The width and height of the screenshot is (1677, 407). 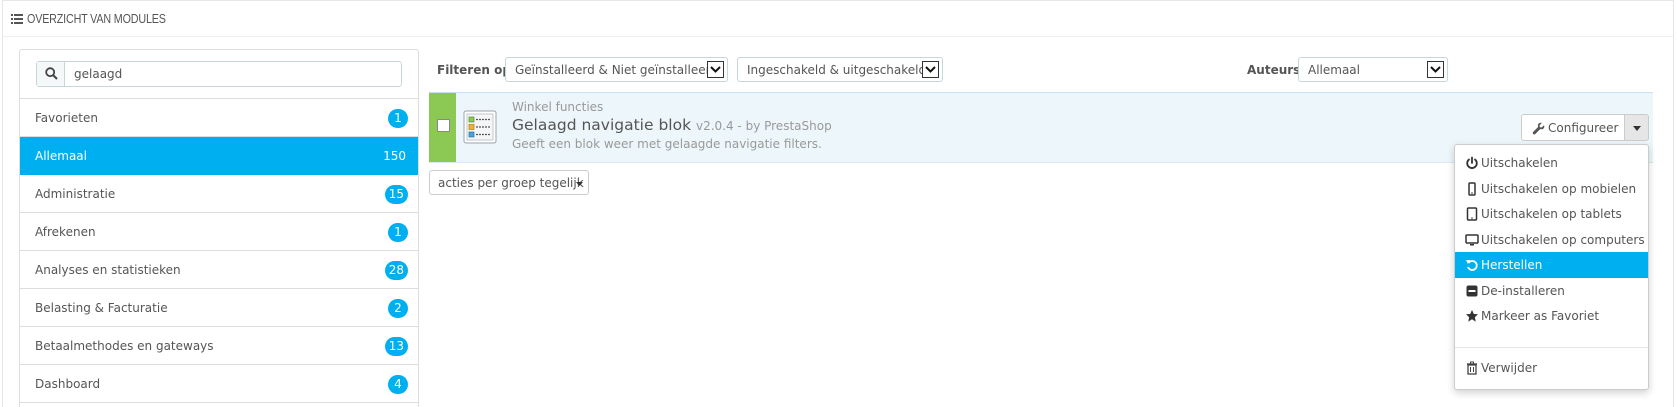 What do you see at coordinates (1472, 316) in the screenshot?
I see `star-icon` at bounding box center [1472, 316].